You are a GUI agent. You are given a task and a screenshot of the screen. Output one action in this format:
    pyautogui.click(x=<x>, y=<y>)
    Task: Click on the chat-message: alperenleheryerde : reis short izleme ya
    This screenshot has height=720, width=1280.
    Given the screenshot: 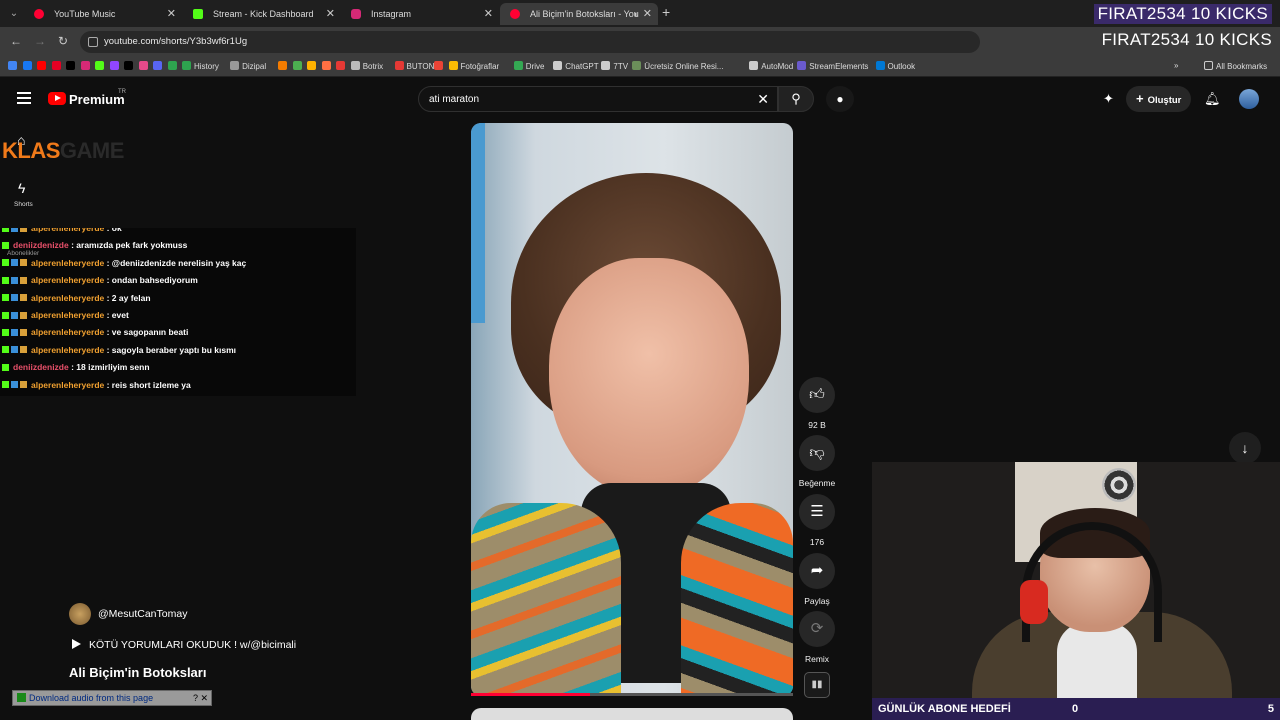 What is the action you would take?
    pyautogui.click(x=96, y=387)
    